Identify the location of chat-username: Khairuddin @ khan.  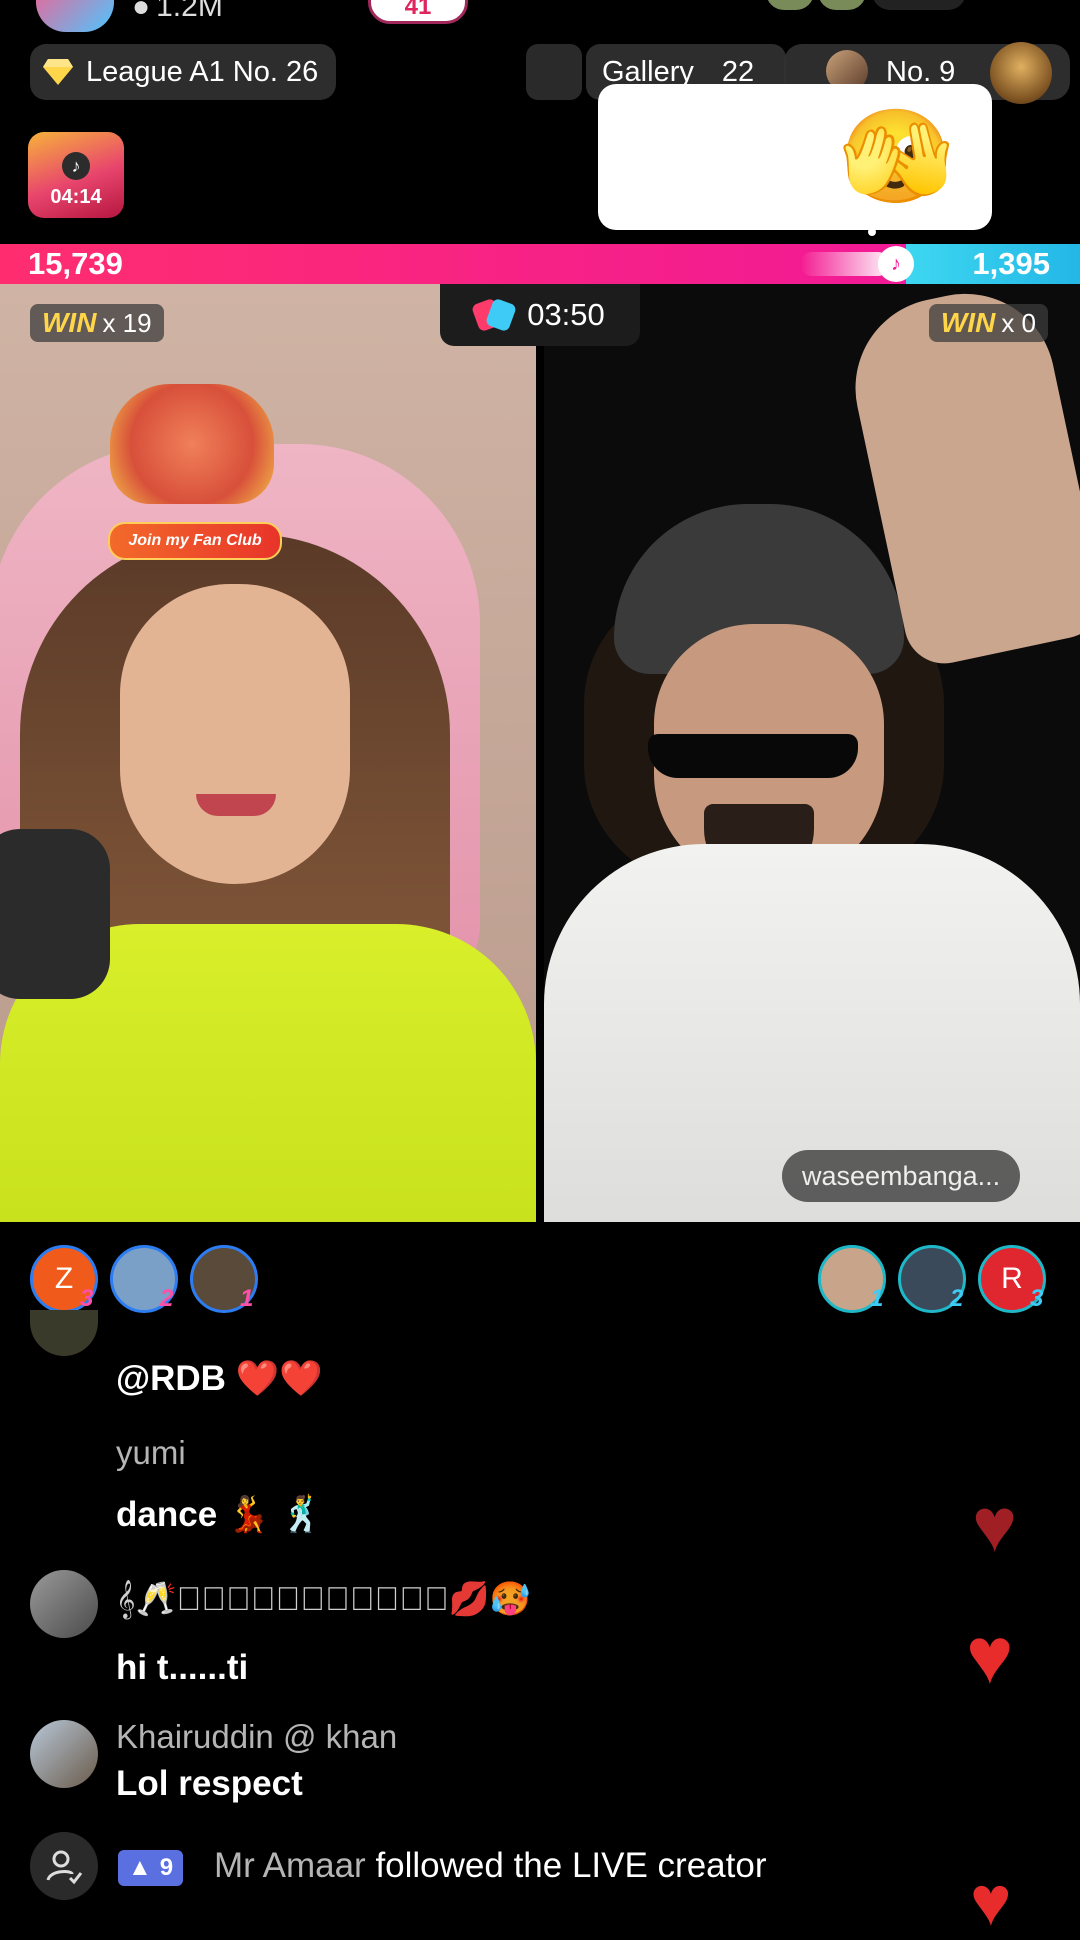
(256, 1737).